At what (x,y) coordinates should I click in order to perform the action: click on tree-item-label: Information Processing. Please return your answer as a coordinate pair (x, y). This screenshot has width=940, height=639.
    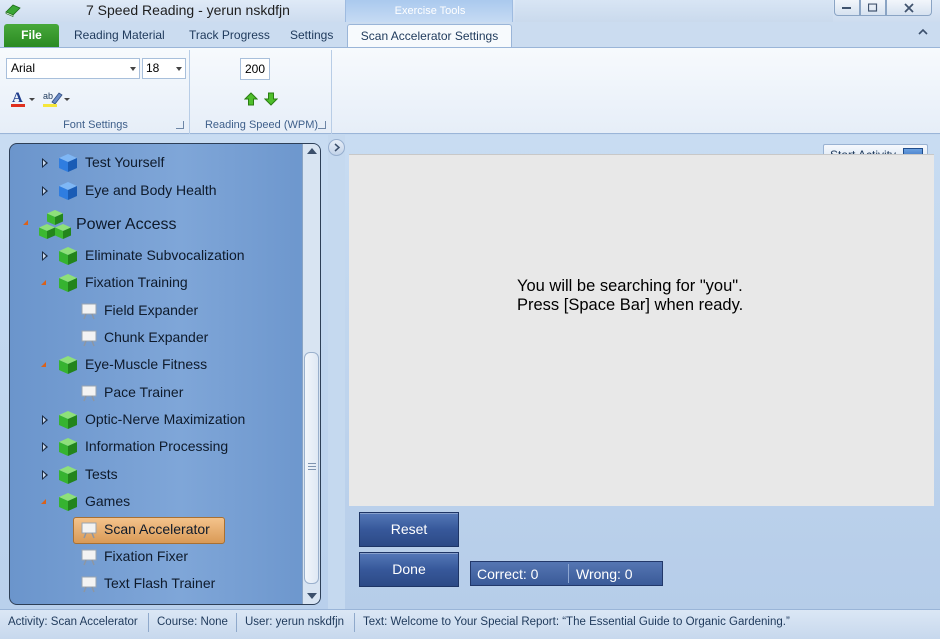
    Looking at the image, I should click on (157, 446).